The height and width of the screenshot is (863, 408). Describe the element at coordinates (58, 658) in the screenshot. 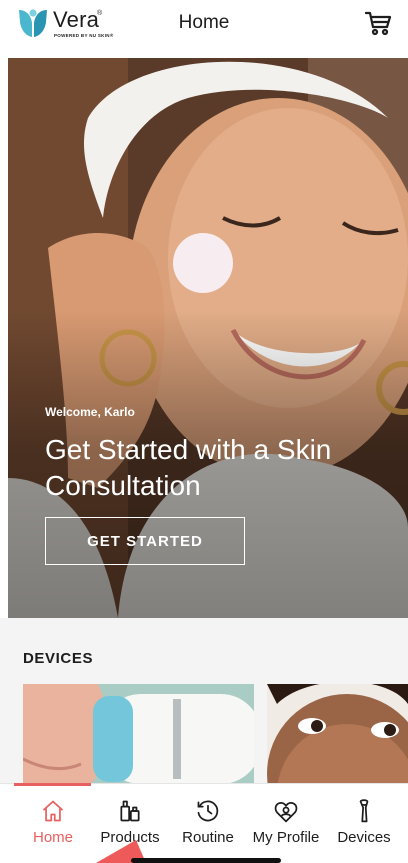

I see `devices-heading: DEVICES` at that location.